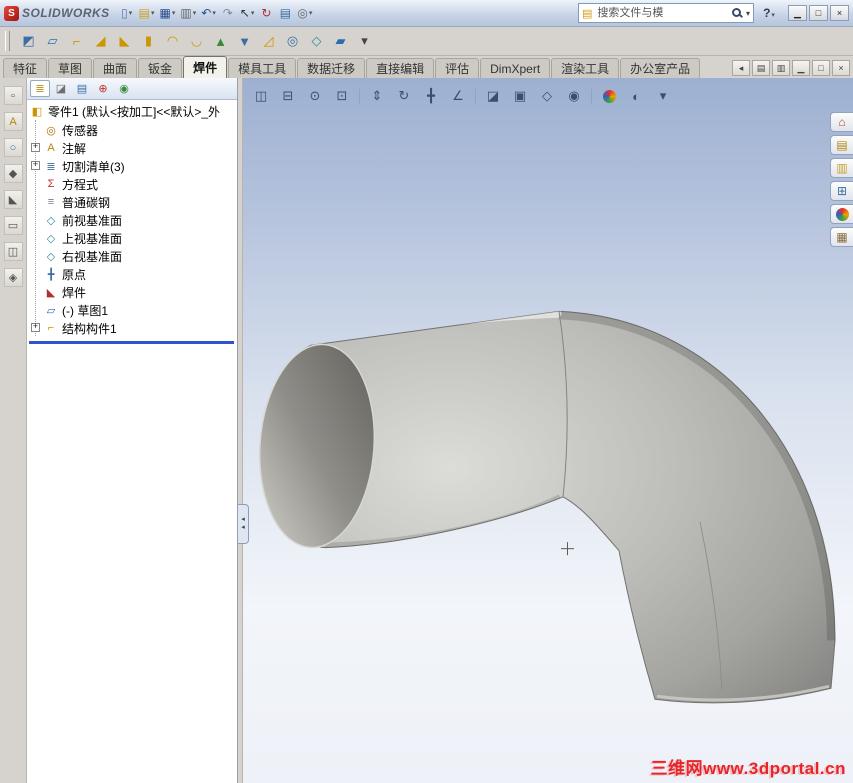 This screenshot has width=853, height=783. What do you see at coordinates (13, 121) in the screenshot?
I see `note-icon: A` at bounding box center [13, 121].